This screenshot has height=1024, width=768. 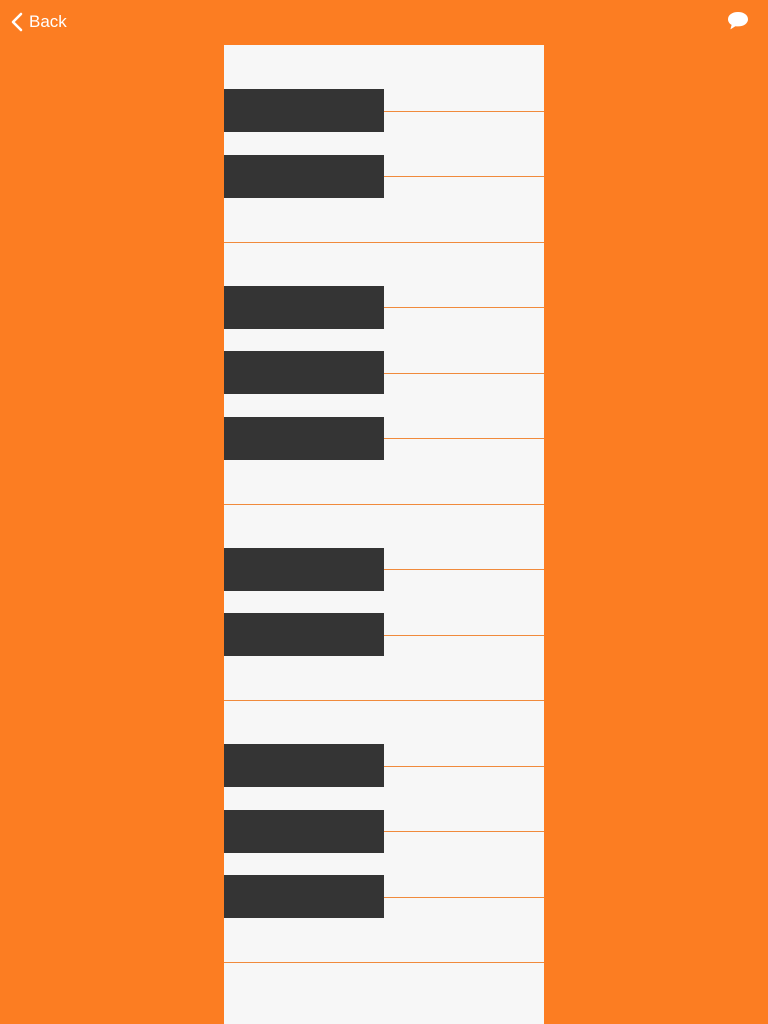 I want to click on navigation-bar: Back, so click(x=384, y=22).